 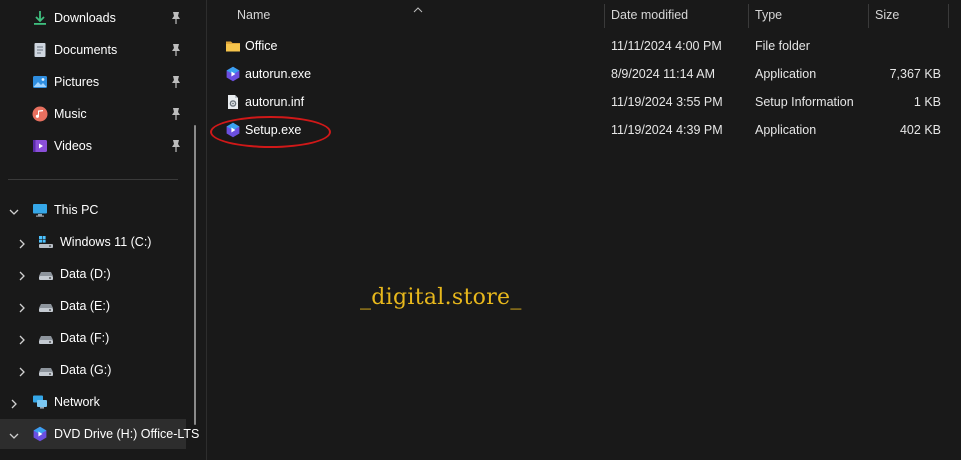 I want to click on file-date: 11/11/2024 4:00 PM, so click(x=666, y=46).